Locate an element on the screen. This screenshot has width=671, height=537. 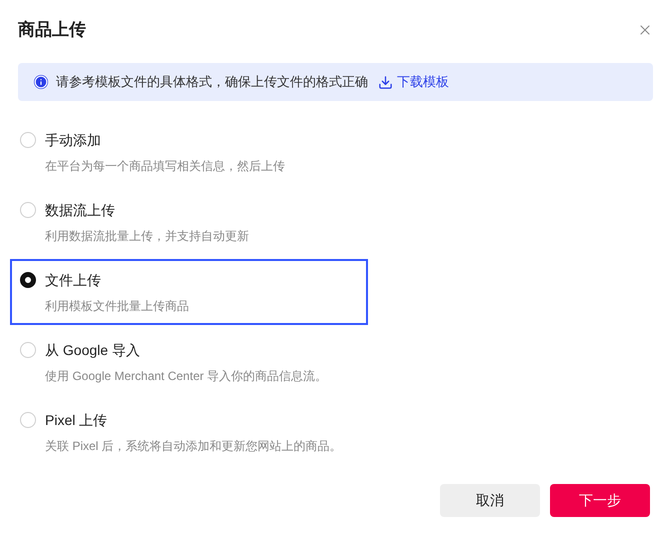
option-description: 在平台为每一个商品填写相关信息，然后上传 is located at coordinates (165, 166).